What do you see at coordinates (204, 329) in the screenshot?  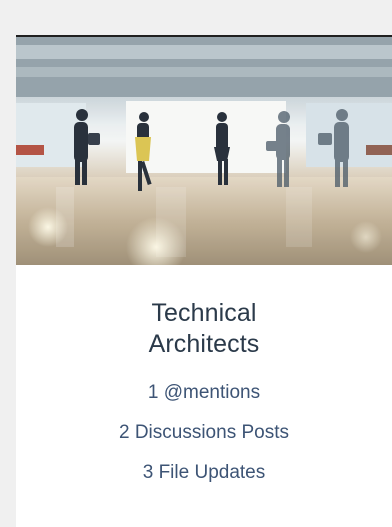 I see `community-title: Technical Architects` at bounding box center [204, 329].